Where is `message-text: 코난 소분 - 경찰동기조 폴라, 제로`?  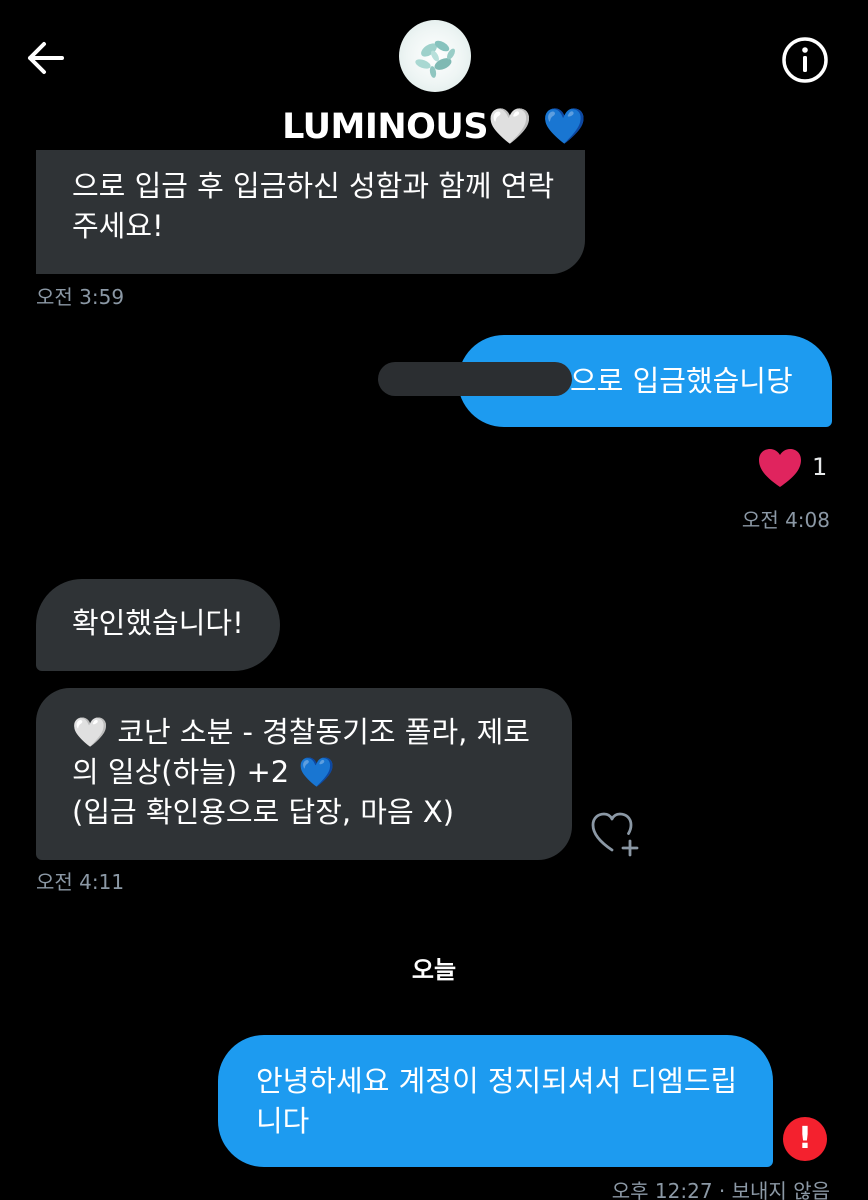 message-text: 코난 소분 - 경찰동기조 폴라, 제로 is located at coordinates (319, 732).